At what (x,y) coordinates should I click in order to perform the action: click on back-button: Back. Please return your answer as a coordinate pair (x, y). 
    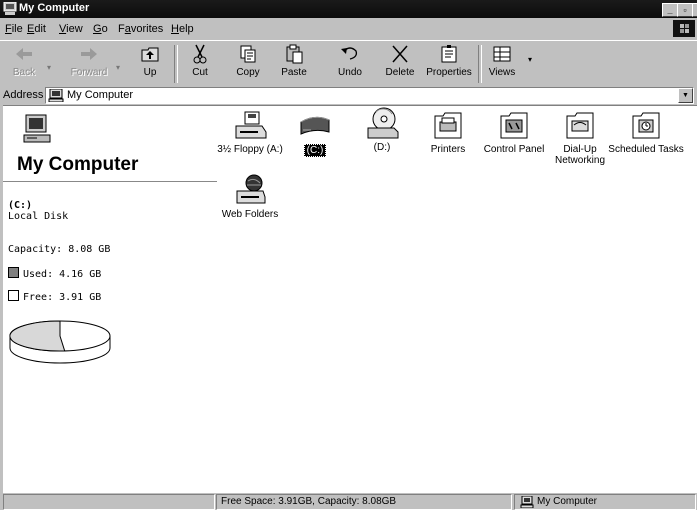
    Looking at the image, I should click on (24, 64).